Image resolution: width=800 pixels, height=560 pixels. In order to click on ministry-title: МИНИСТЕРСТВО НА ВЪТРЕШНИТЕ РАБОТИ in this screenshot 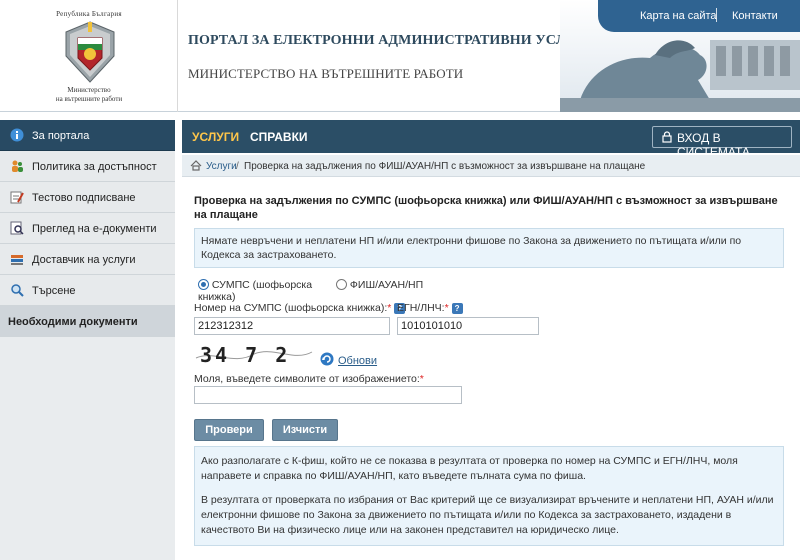, I will do `click(326, 73)`.